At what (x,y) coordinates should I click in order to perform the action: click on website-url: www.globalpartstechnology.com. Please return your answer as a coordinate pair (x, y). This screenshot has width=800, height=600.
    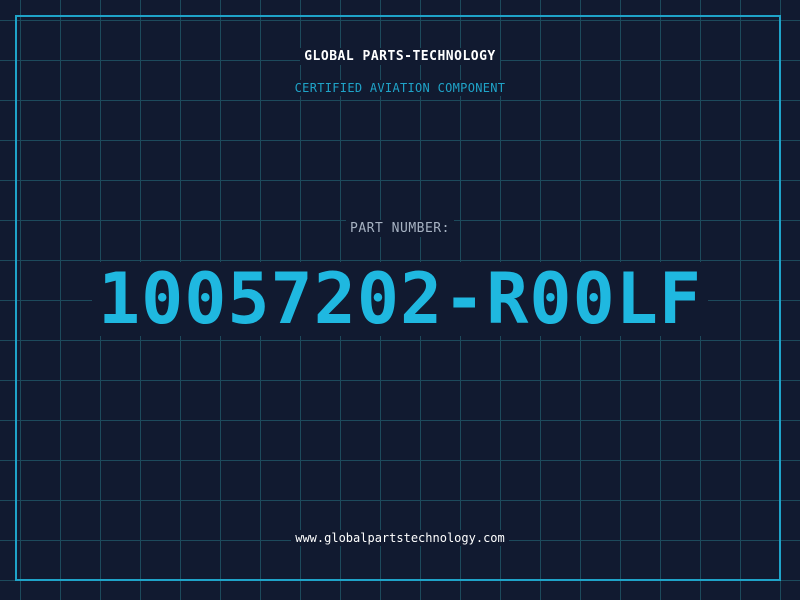
    Looking at the image, I should click on (400, 538).